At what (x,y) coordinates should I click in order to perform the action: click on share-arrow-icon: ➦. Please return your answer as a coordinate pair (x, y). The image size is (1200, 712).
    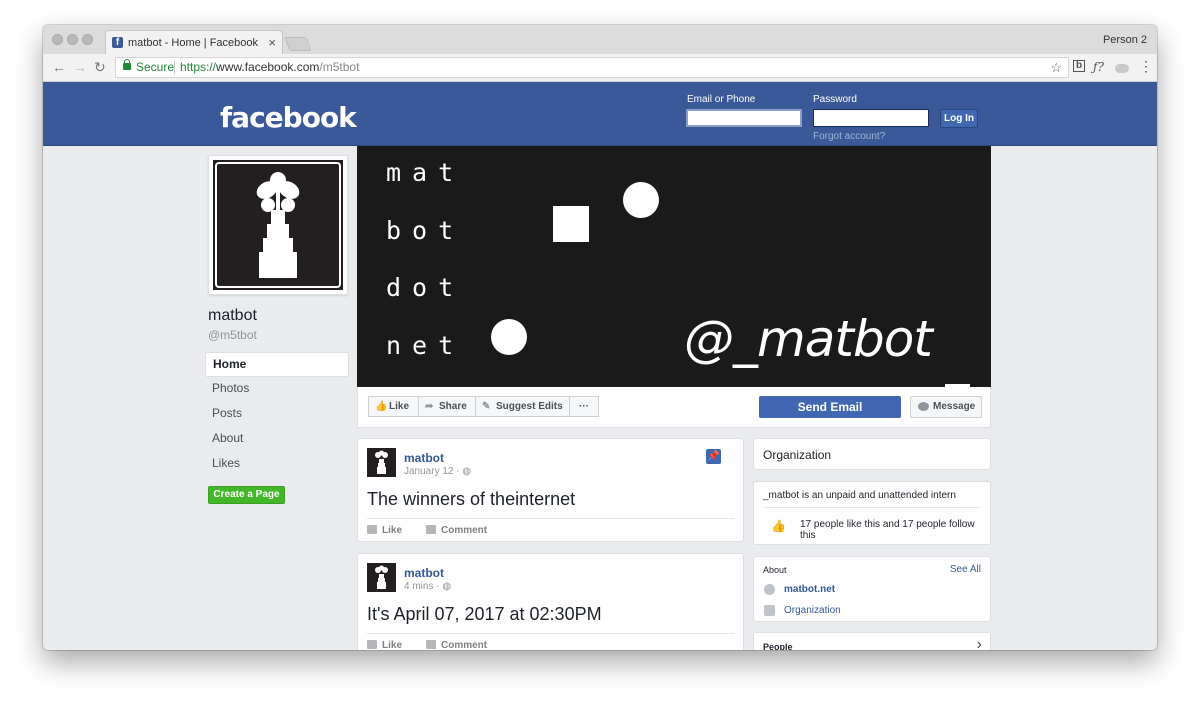
    Looking at the image, I should click on (429, 406).